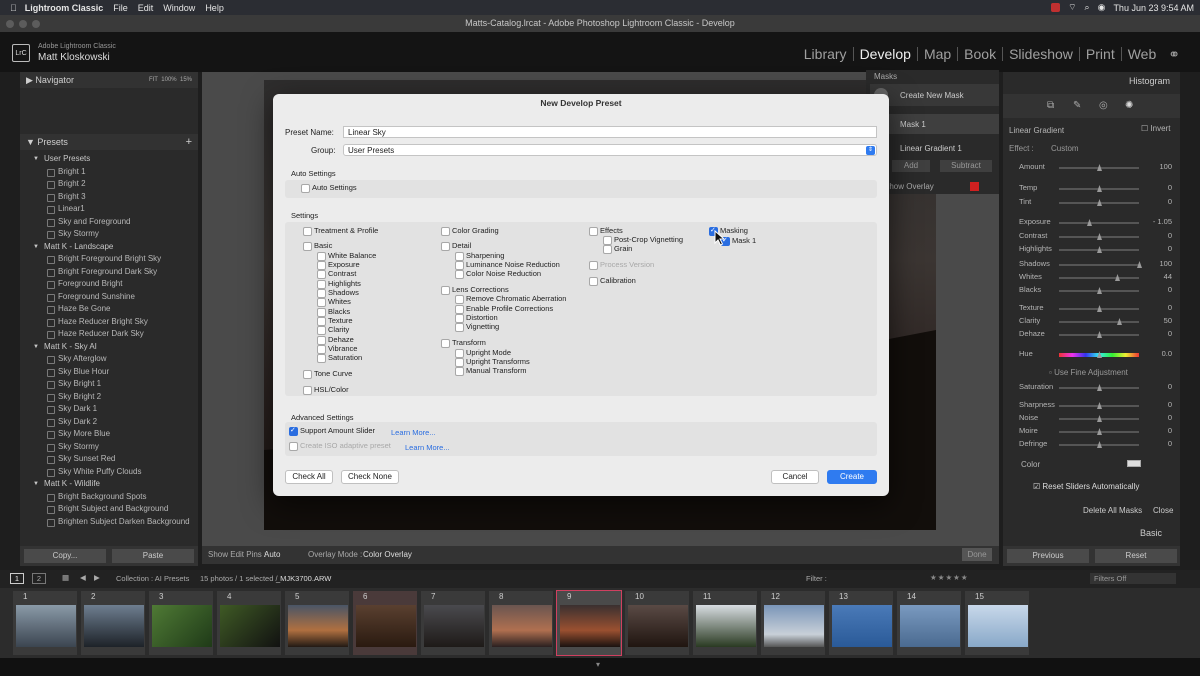 The height and width of the screenshot is (676, 1200). What do you see at coordinates (1141, 54) in the screenshot?
I see `module-web: Web` at bounding box center [1141, 54].